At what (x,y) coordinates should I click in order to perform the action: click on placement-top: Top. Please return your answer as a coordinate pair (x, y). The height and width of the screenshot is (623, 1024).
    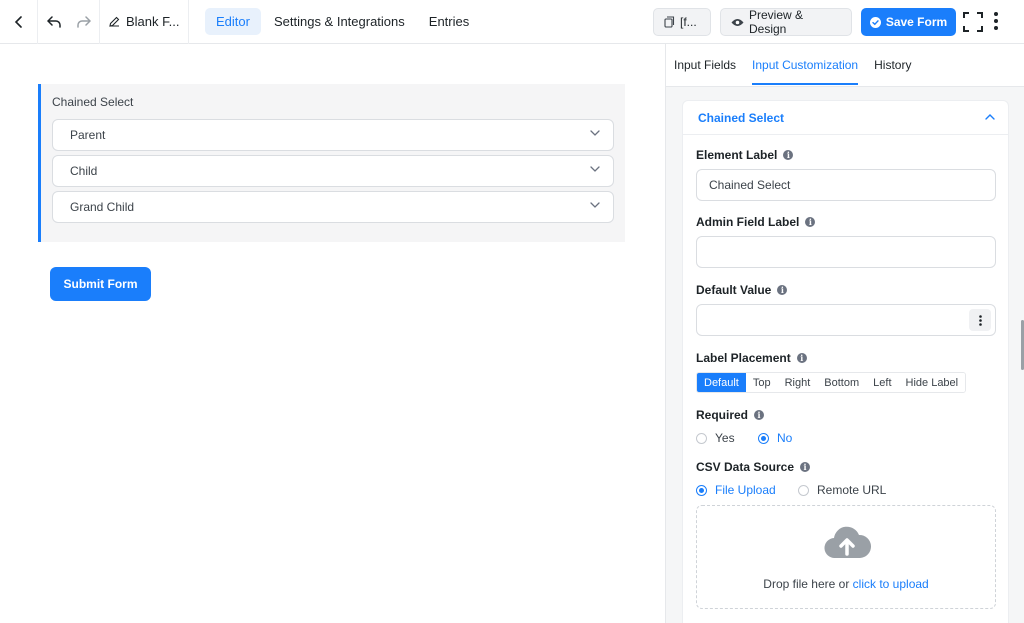
    Looking at the image, I should click on (761, 382).